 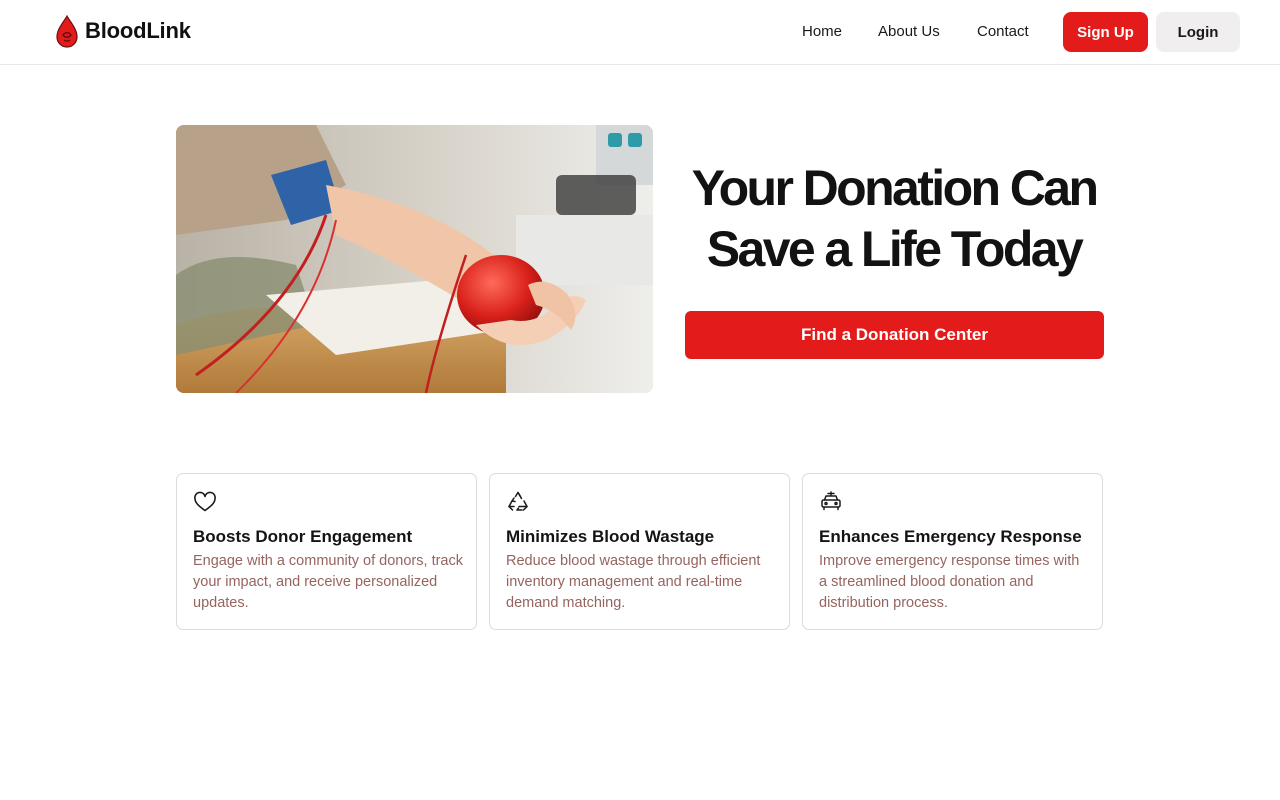 I want to click on ambulance-icon, so click(x=831, y=502).